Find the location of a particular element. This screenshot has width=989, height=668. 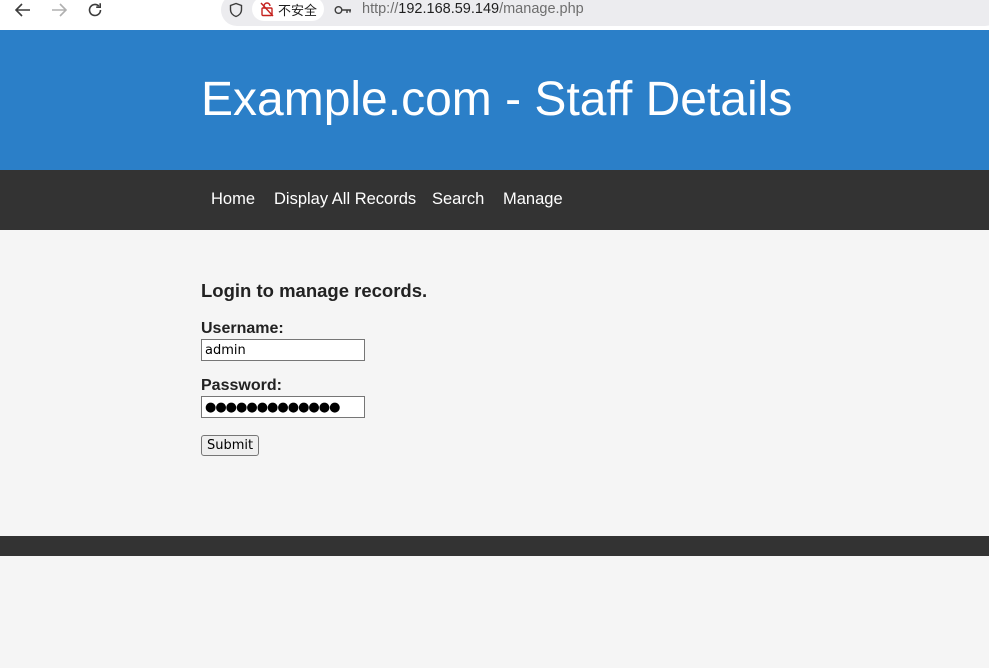

forward-button is located at coordinates (59, 10).